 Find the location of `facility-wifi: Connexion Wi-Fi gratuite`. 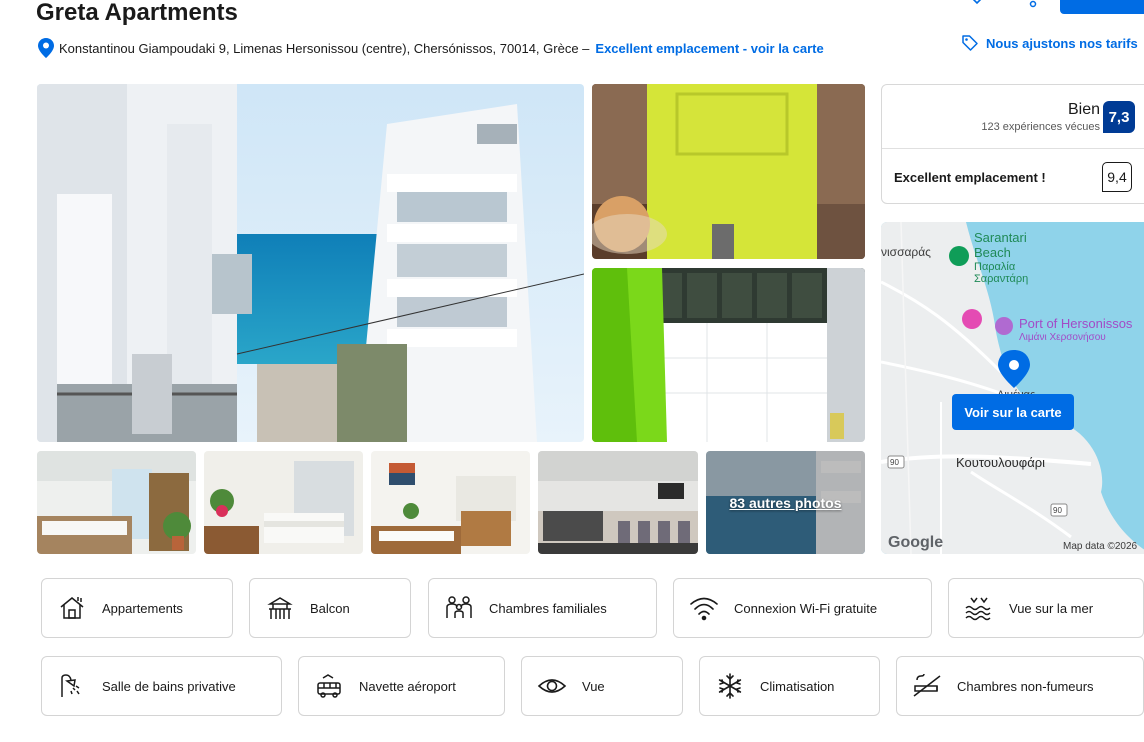

facility-wifi: Connexion Wi-Fi gratuite is located at coordinates (802, 608).